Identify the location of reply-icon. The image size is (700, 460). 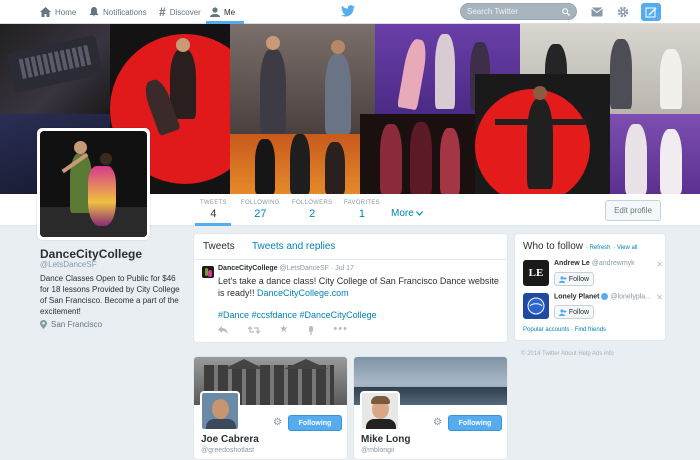
(223, 330).